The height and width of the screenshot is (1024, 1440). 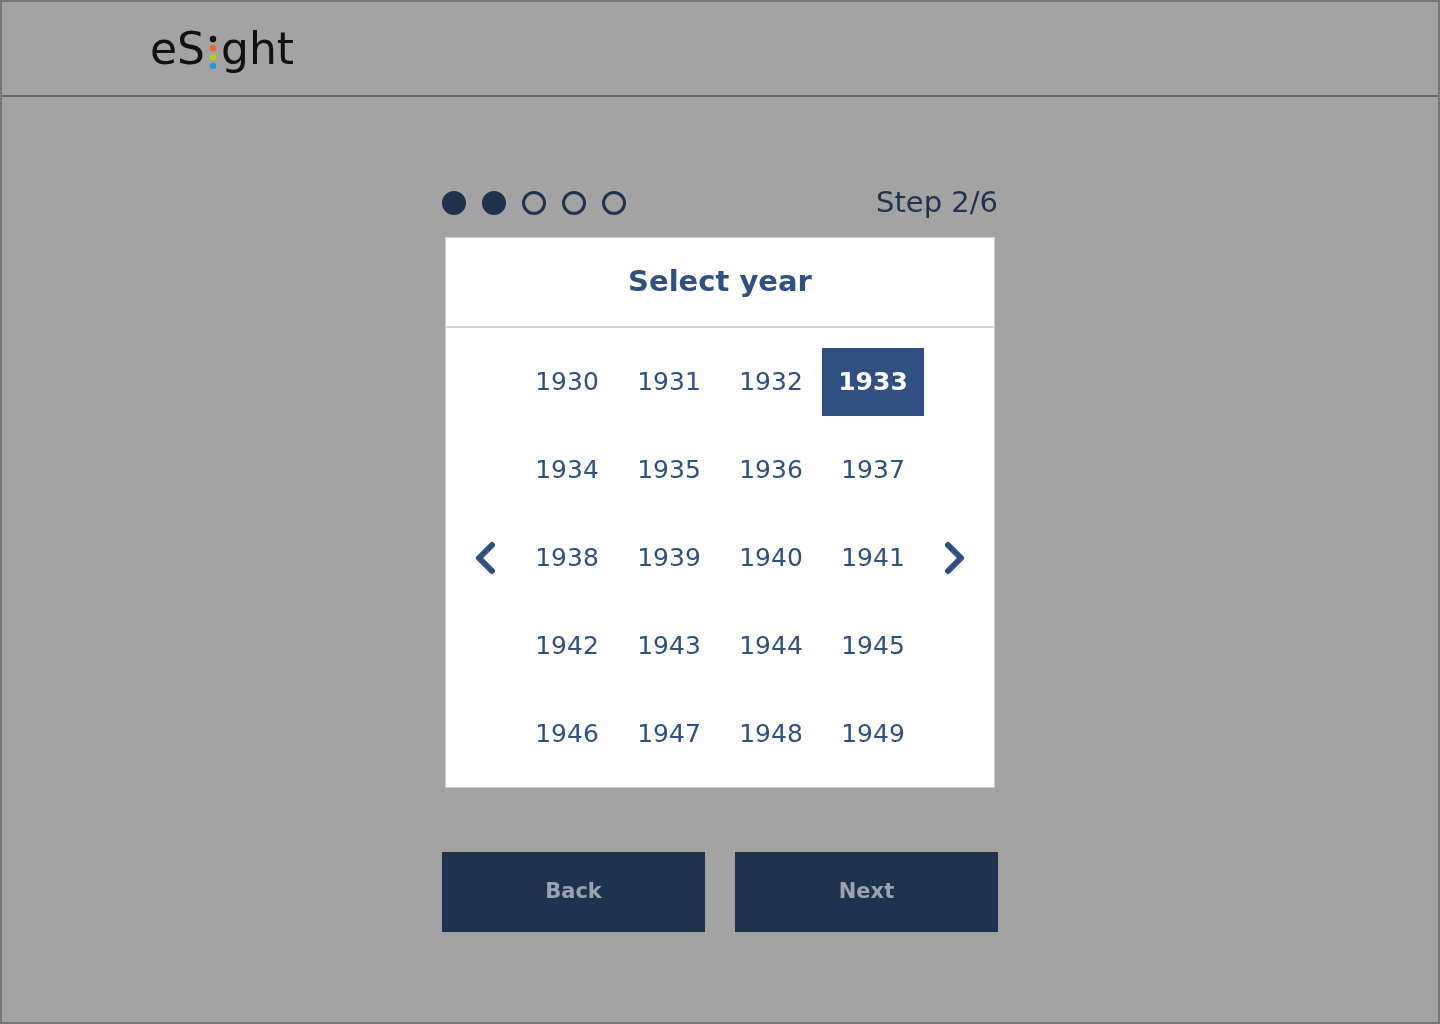 What do you see at coordinates (720, 281) in the screenshot?
I see `picker-title: Select year` at bounding box center [720, 281].